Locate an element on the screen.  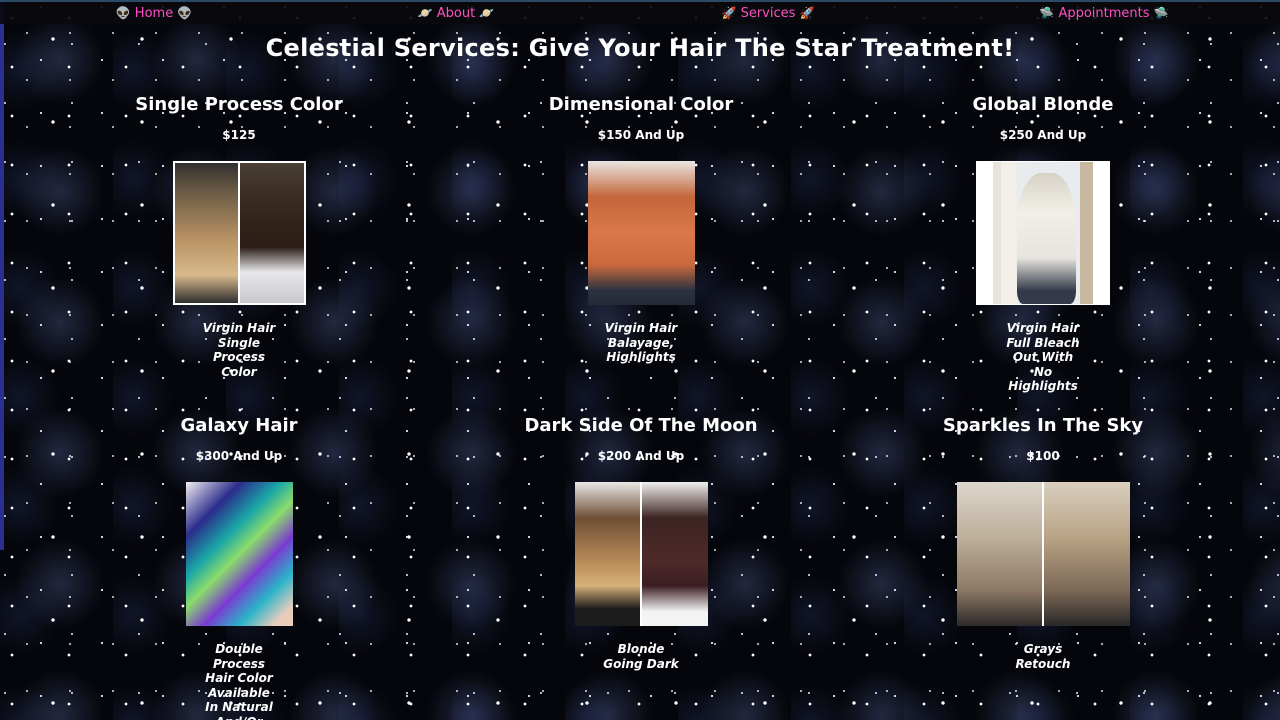
service-description: Grays Retouch is located at coordinates (1043, 656).